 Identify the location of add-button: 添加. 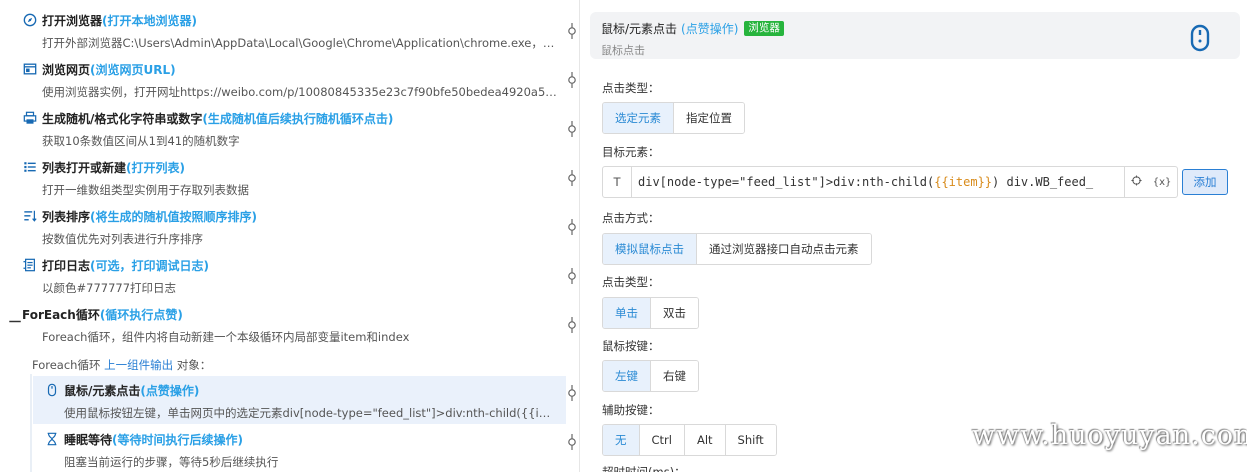
(1205, 182).